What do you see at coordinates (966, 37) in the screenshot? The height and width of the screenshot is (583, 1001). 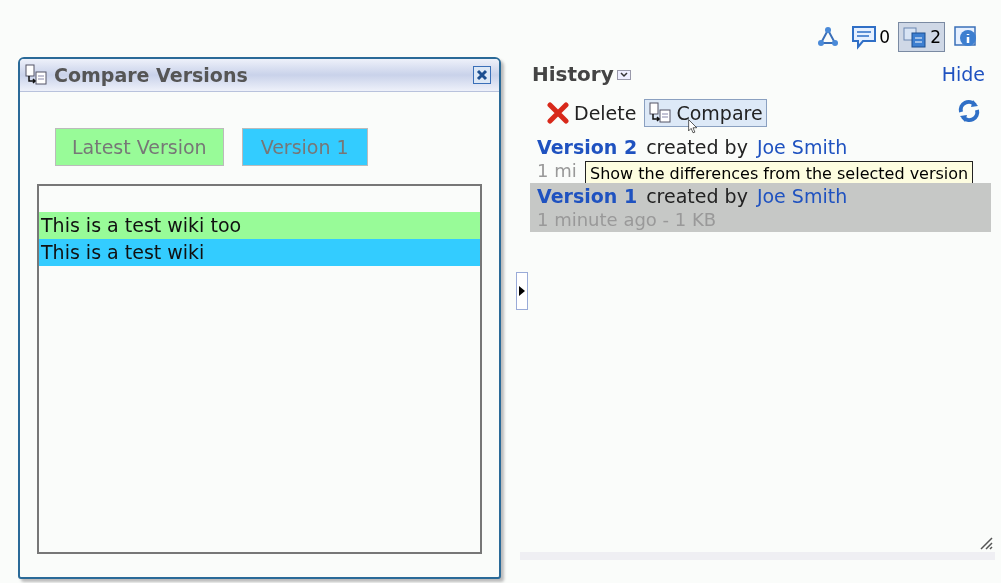 I see `info-icon` at bounding box center [966, 37].